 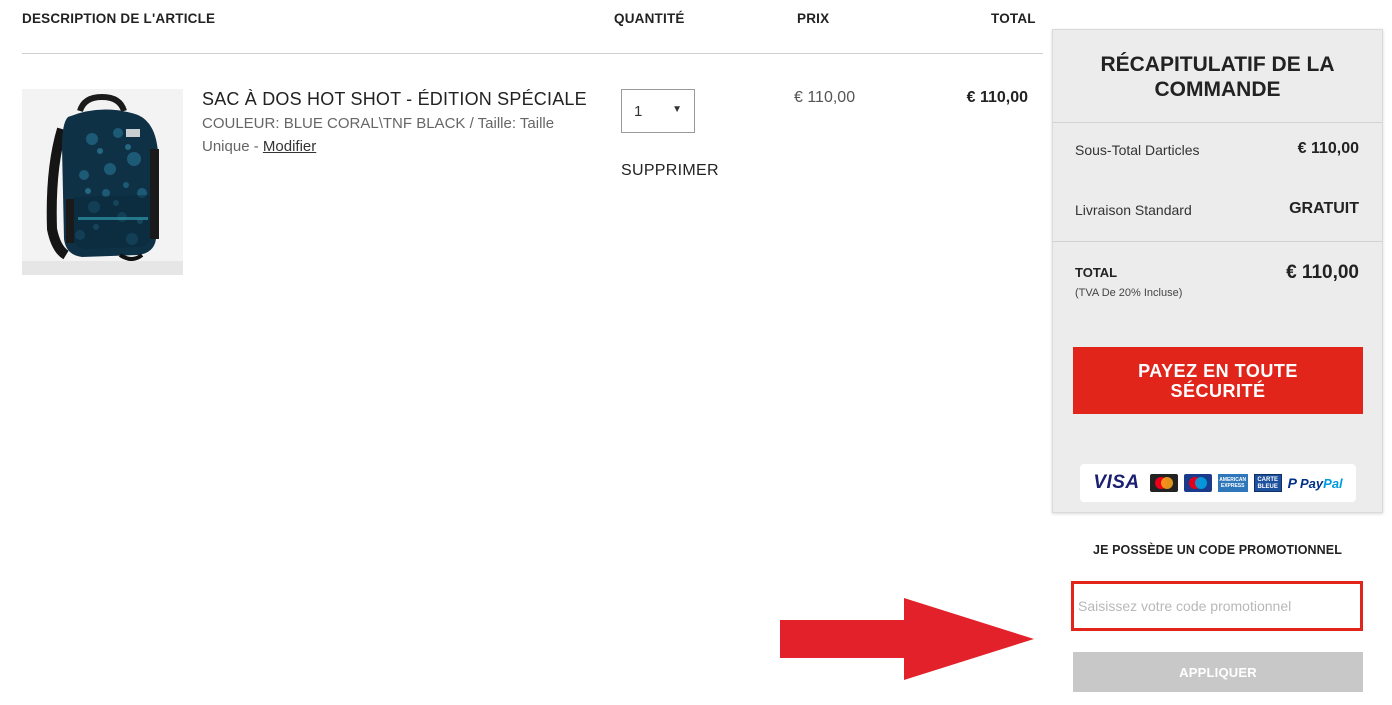 What do you see at coordinates (907, 639) in the screenshot?
I see `arrow-annotation-icon` at bounding box center [907, 639].